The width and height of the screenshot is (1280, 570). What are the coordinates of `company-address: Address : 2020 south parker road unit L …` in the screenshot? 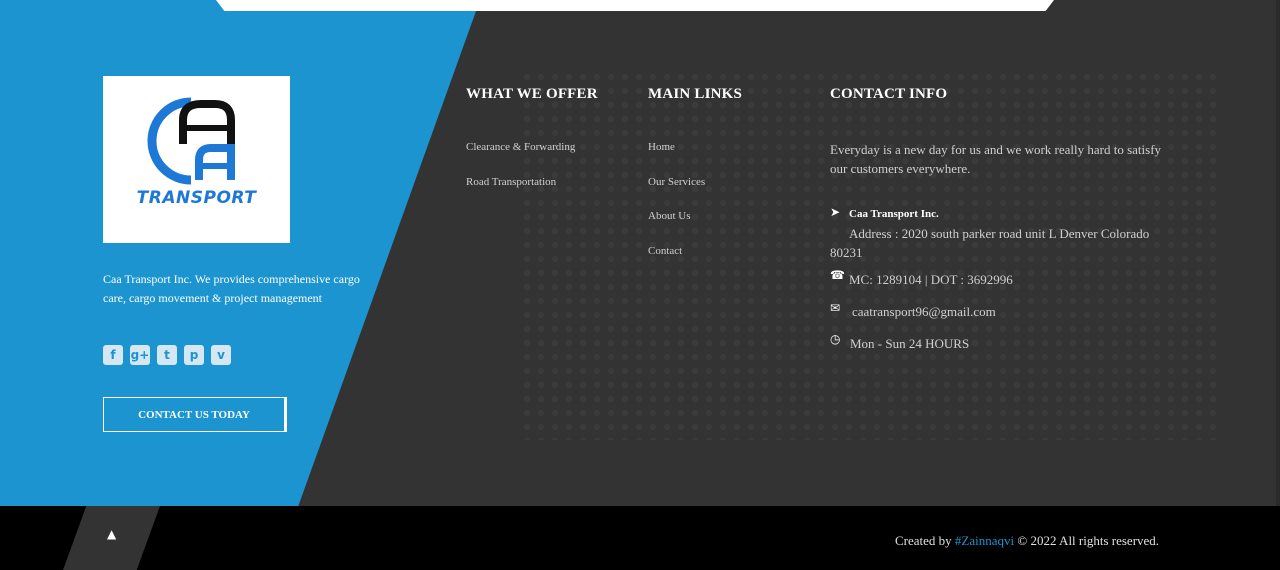 It's located at (990, 243).